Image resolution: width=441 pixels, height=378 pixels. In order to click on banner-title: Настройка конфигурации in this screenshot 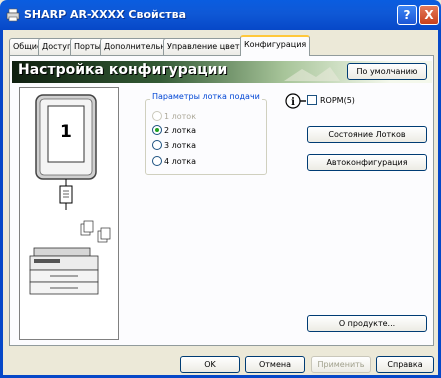, I will do `click(123, 70)`.